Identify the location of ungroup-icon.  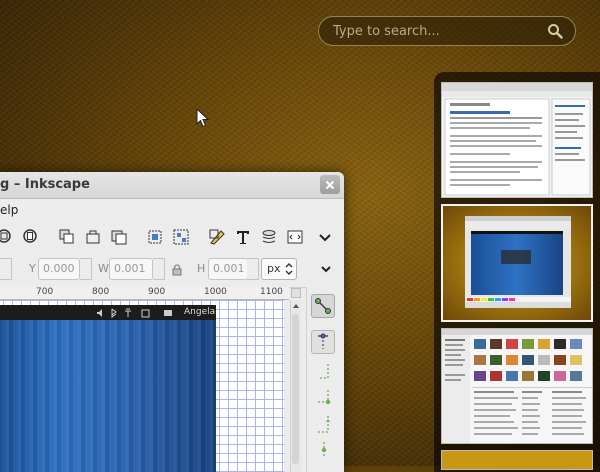
(181, 237).